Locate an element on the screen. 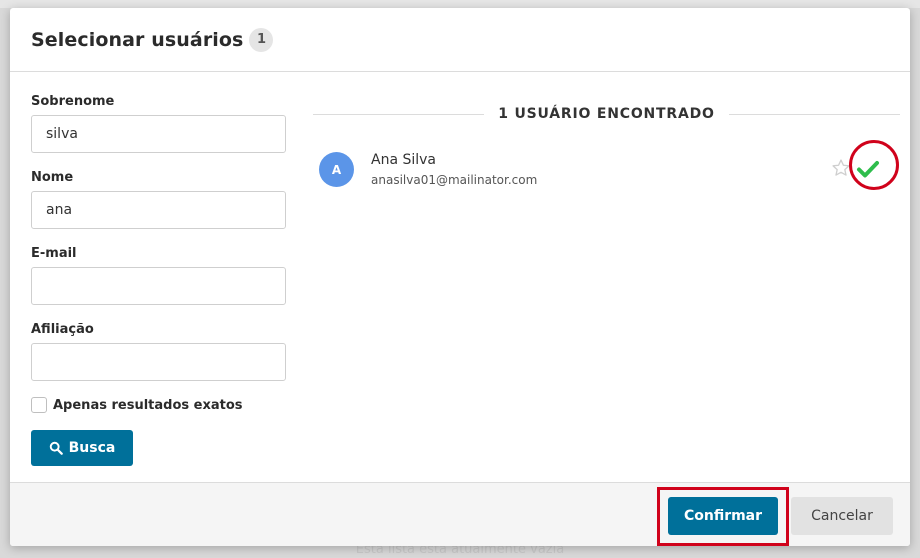 This screenshot has height=558, width=920. search-button-label: Busca is located at coordinates (92, 448).